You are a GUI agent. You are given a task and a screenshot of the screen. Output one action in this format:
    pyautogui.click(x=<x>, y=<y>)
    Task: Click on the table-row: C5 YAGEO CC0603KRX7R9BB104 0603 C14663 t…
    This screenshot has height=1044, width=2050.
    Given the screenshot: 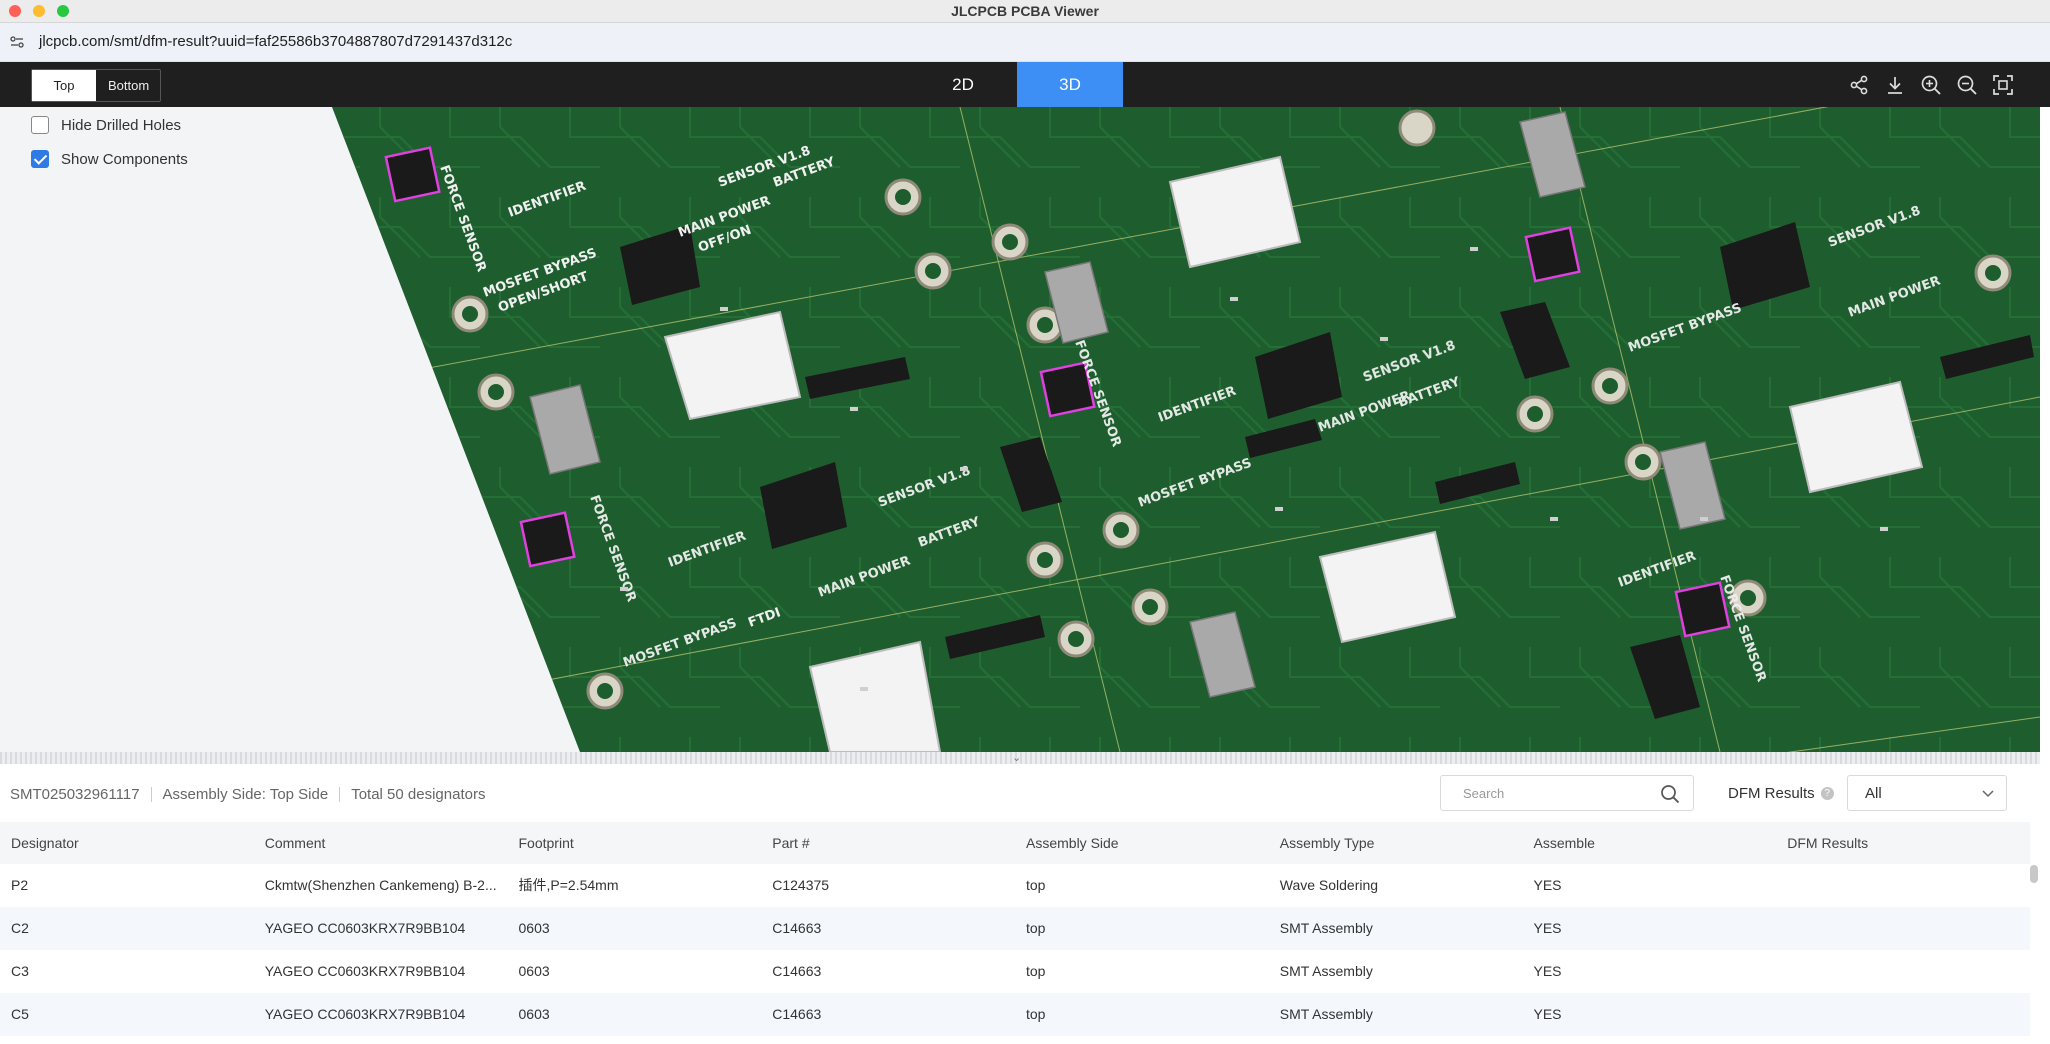 What is the action you would take?
    pyautogui.click(x=1015, y=1014)
    